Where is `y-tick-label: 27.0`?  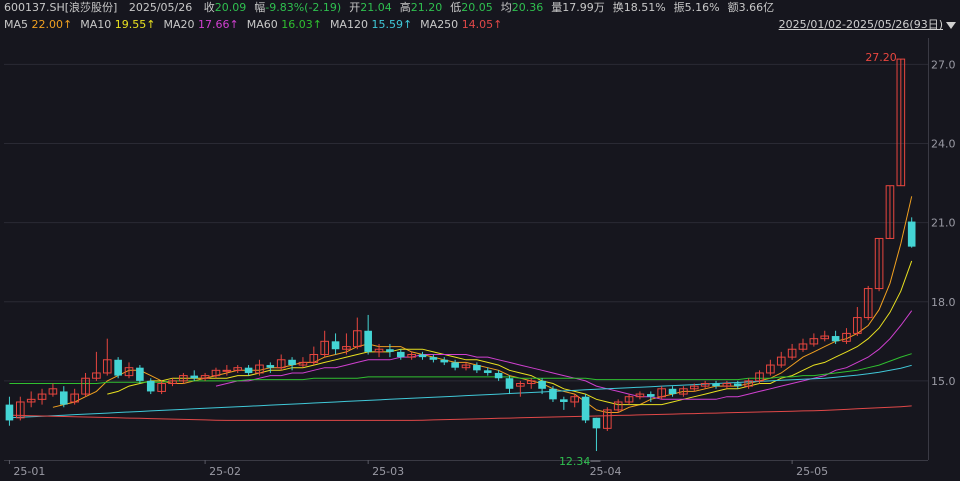 y-tick-label: 27.0 is located at coordinates (943, 64).